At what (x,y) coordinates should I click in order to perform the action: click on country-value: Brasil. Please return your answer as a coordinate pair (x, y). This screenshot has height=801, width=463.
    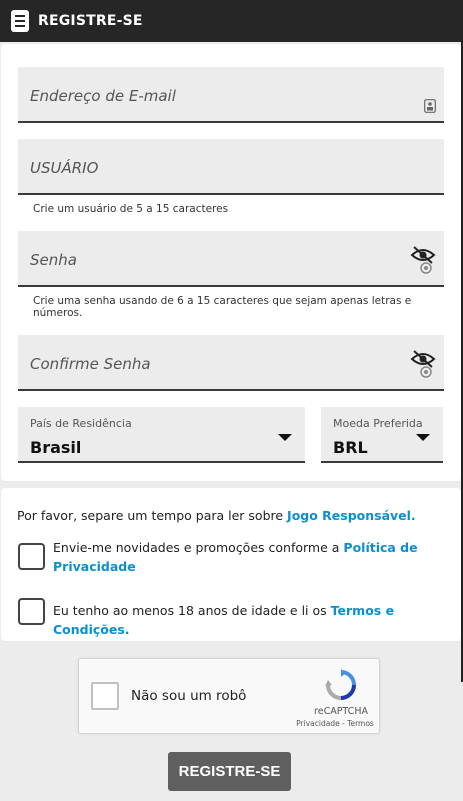
    Looking at the image, I should click on (56, 447).